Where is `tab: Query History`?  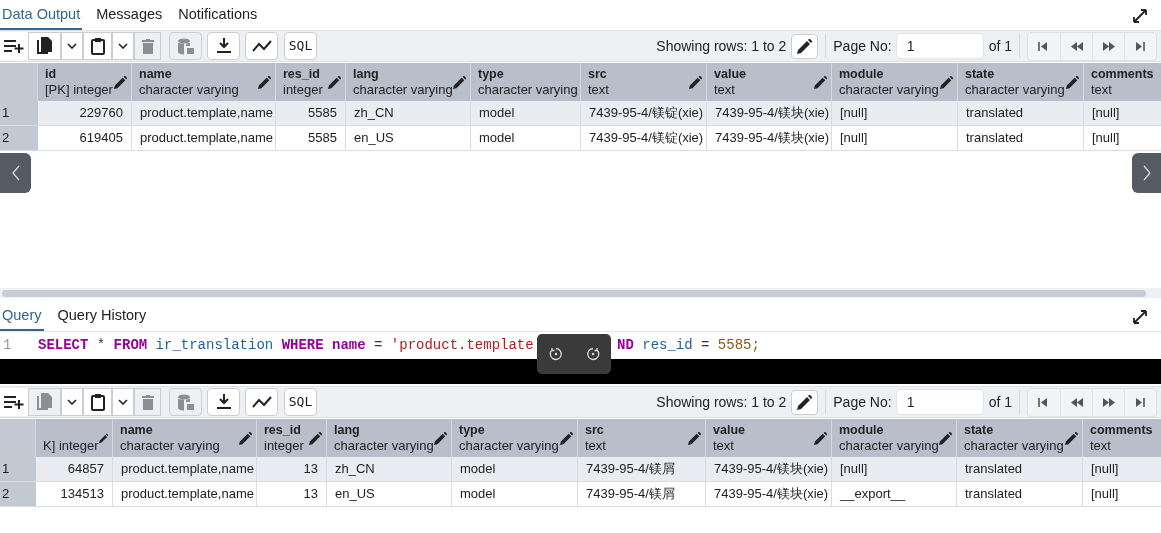 tab: Query History is located at coordinates (102, 317).